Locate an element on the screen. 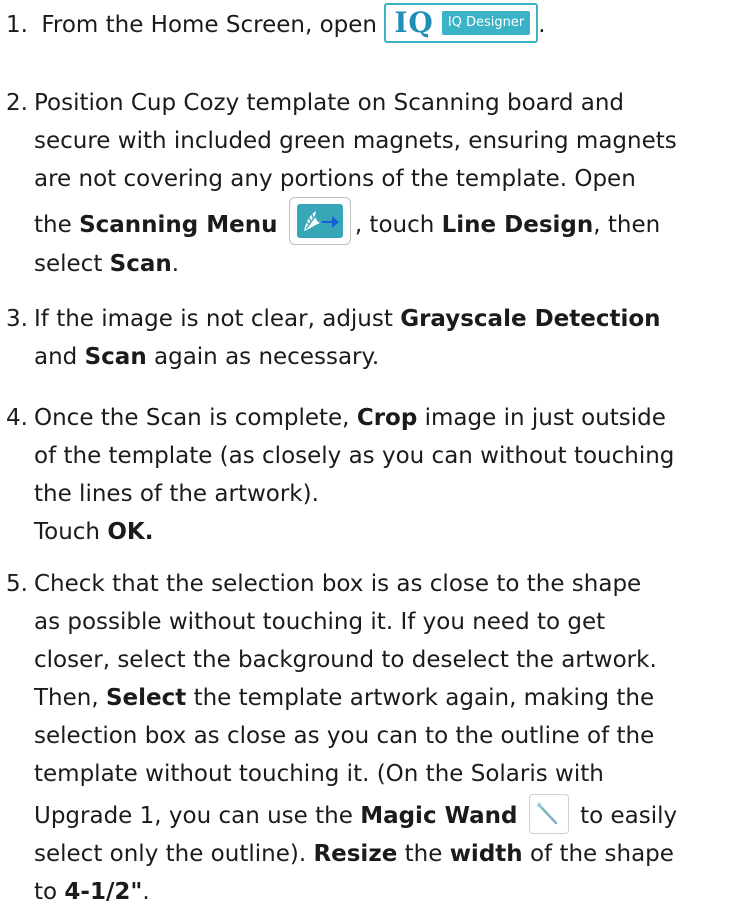 The height and width of the screenshot is (911, 733). select-label: Select is located at coordinates (146, 698).